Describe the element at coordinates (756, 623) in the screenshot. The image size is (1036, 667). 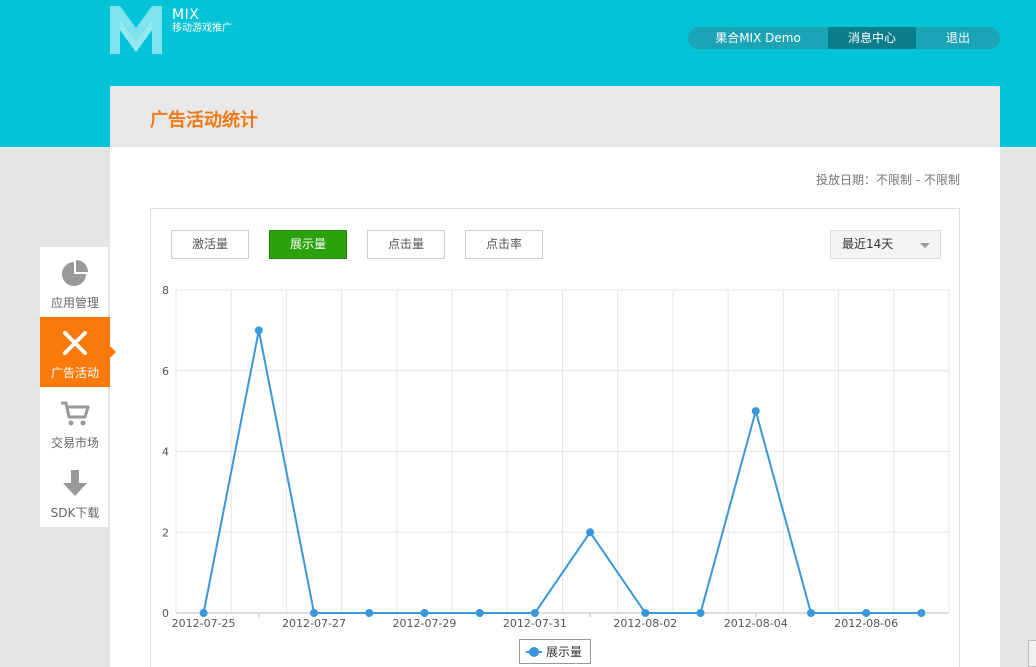
I see `x-tick-label: 2012-08-04` at that location.